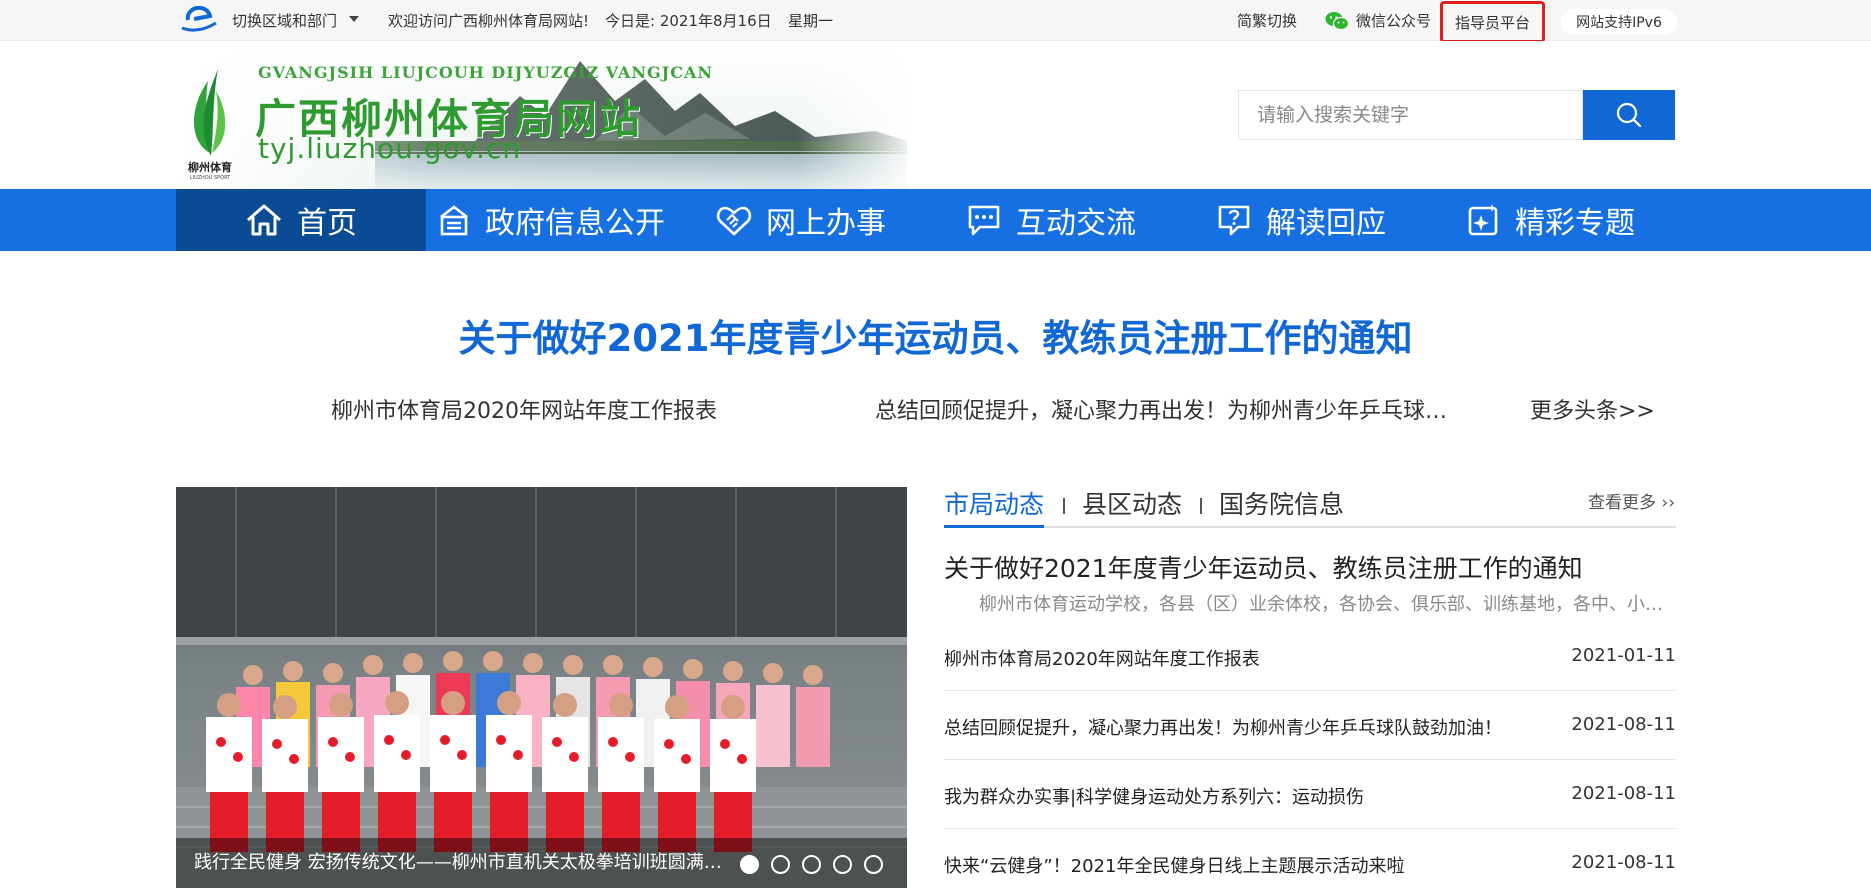 This screenshot has height=890, width=1871. I want to click on question-chat-icon, so click(1234, 220).